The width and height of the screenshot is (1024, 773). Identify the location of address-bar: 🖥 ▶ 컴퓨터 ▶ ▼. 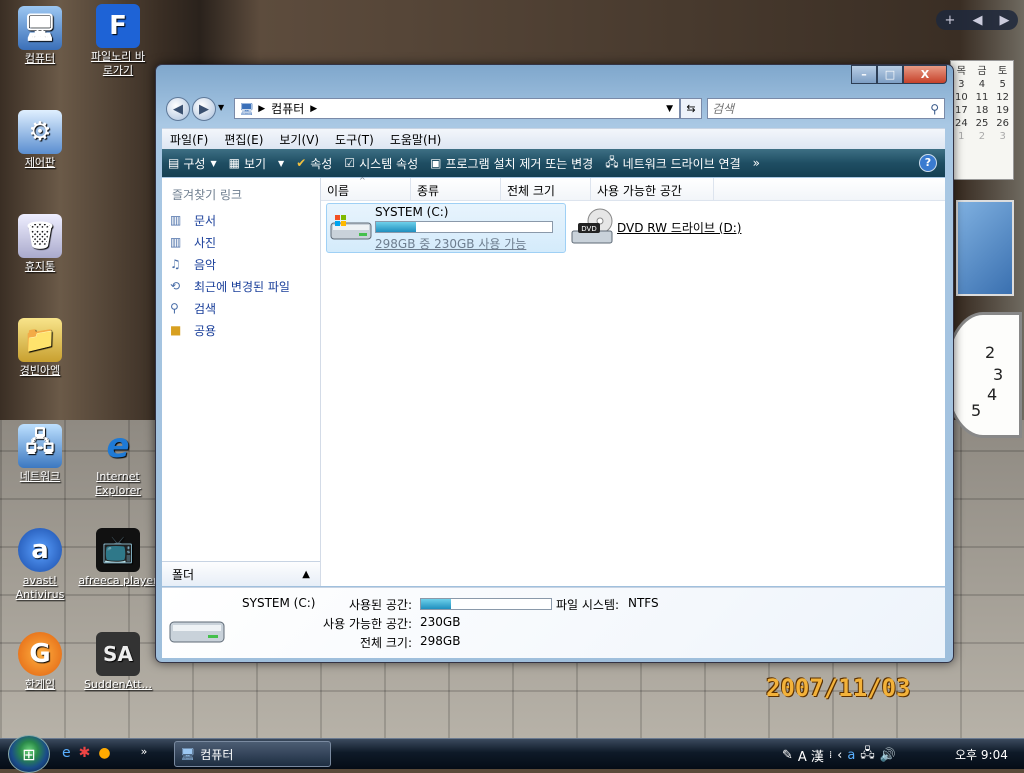
(457, 108).